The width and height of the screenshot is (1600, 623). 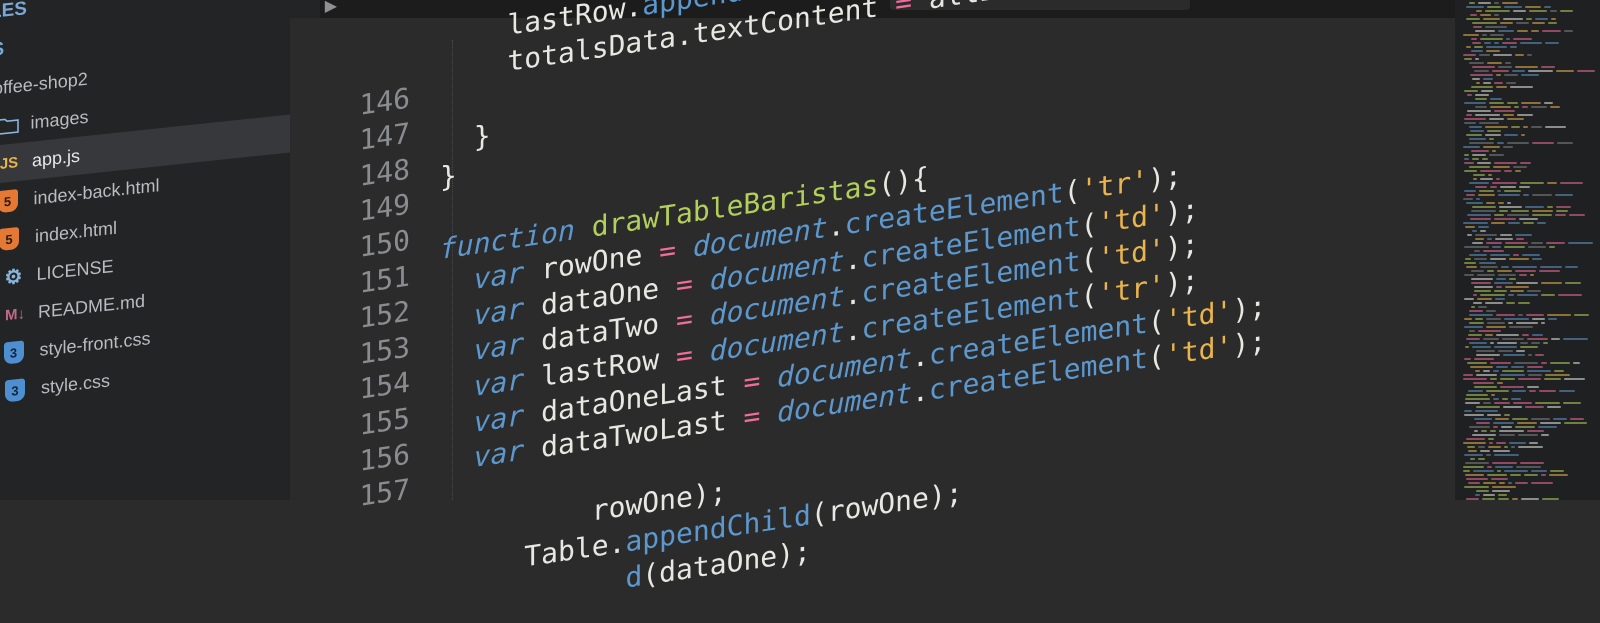 I want to click on html5-file-icon: 5, so click(x=9, y=201).